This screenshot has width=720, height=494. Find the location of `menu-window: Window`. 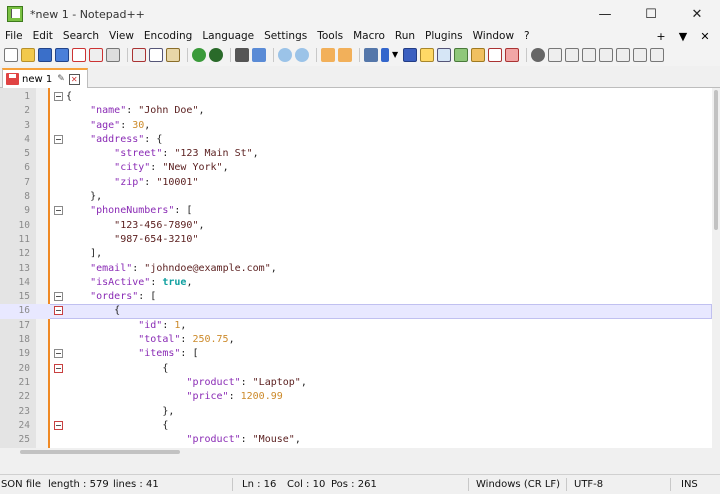

menu-window: Window is located at coordinates (493, 36).